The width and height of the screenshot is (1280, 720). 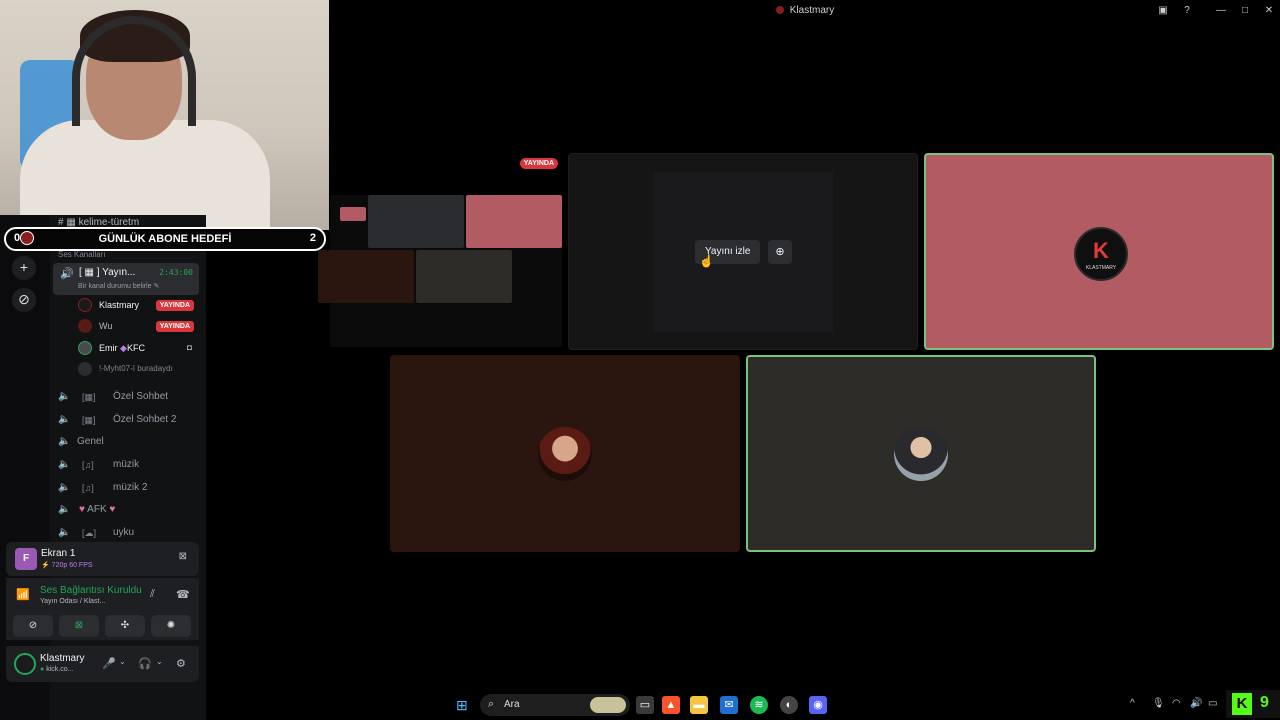 I want to click on battery-icon: ▭, so click(x=1212, y=703).